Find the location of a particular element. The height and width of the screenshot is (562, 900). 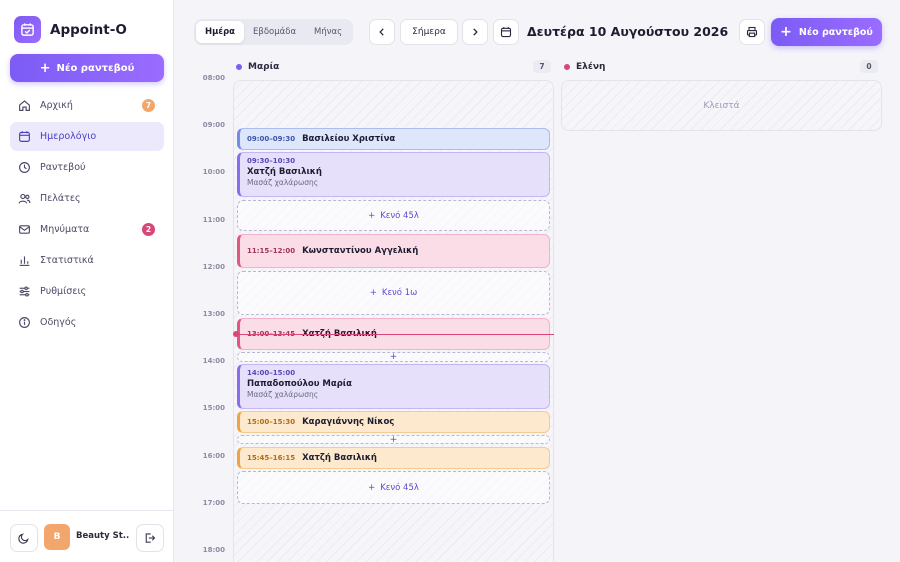

hour-label: 18:00 is located at coordinates (213, 550).